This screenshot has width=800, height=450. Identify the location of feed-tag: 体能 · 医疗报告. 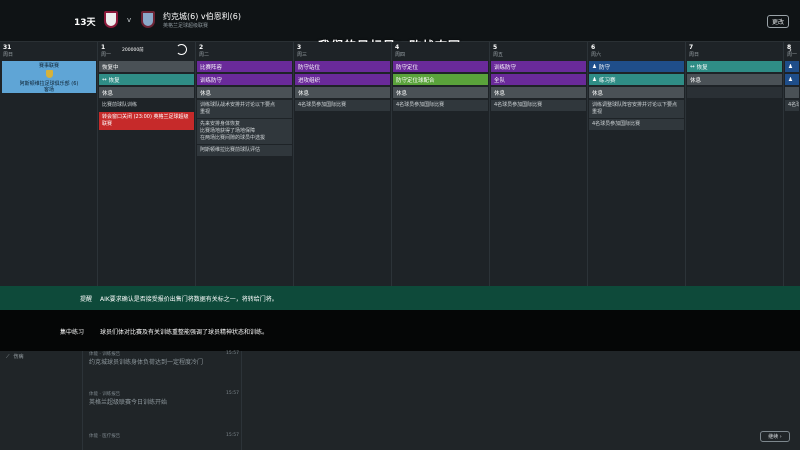
(105, 436).